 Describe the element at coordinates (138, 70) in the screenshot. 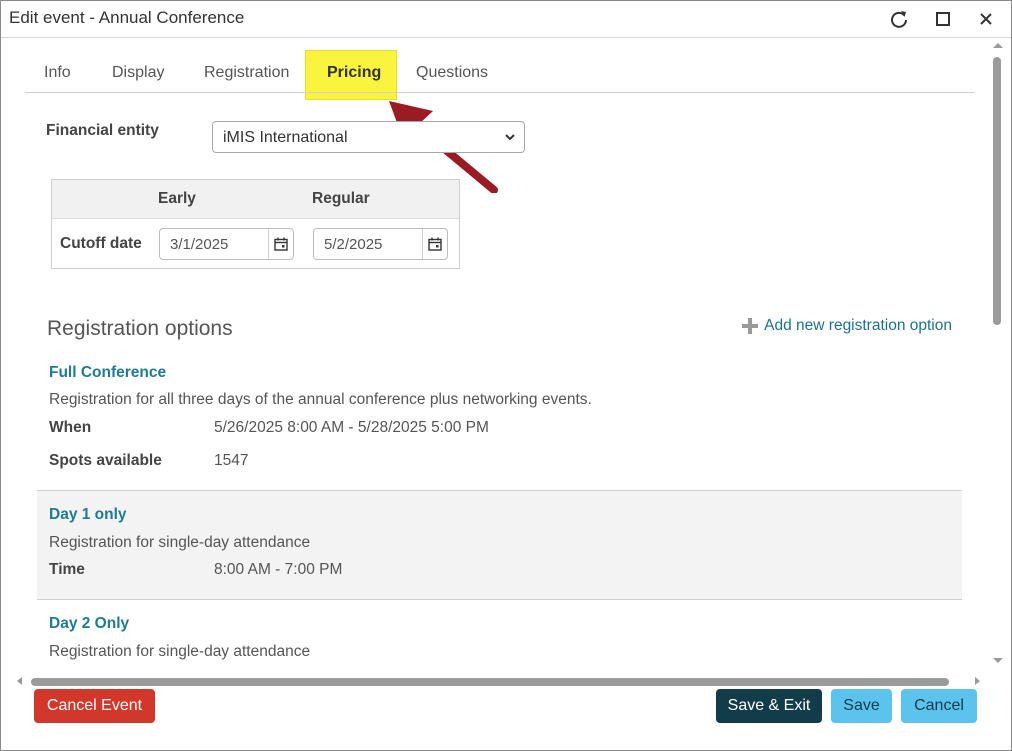

I see `tab-display: Display` at that location.